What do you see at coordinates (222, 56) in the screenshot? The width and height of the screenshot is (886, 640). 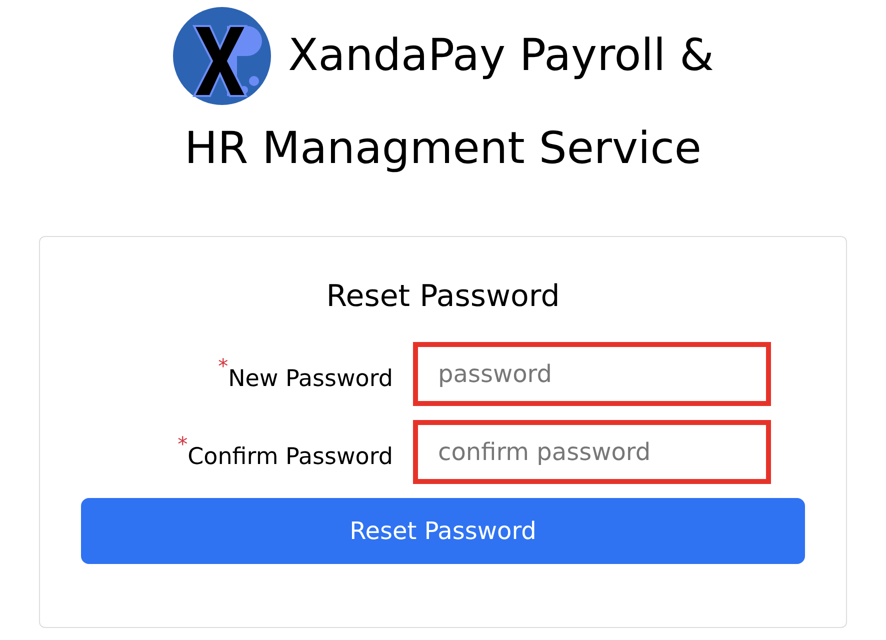 I see `logo-icon` at bounding box center [222, 56].